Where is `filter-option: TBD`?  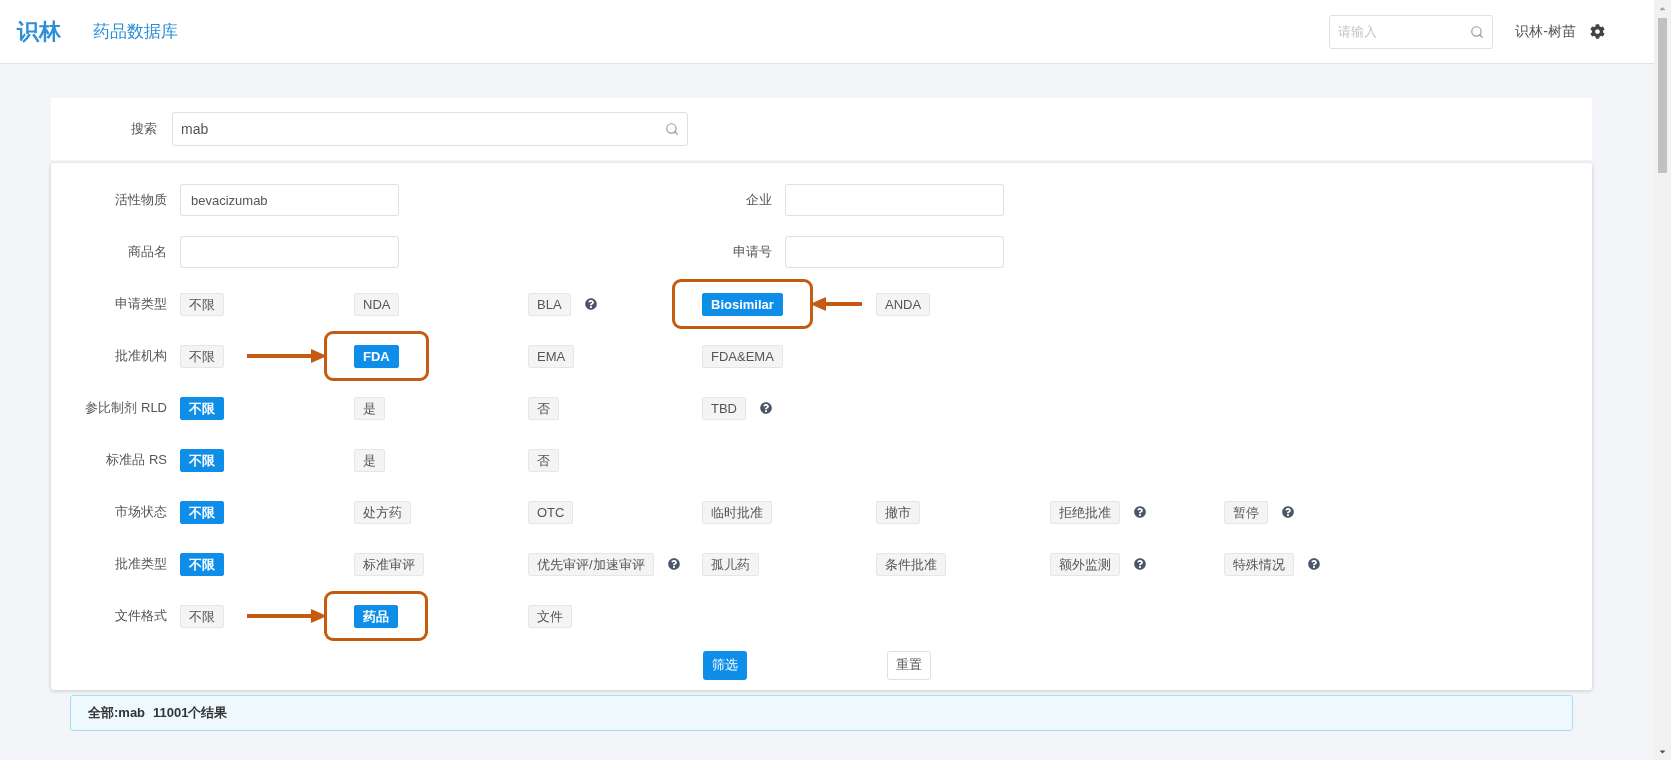 filter-option: TBD is located at coordinates (724, 408).